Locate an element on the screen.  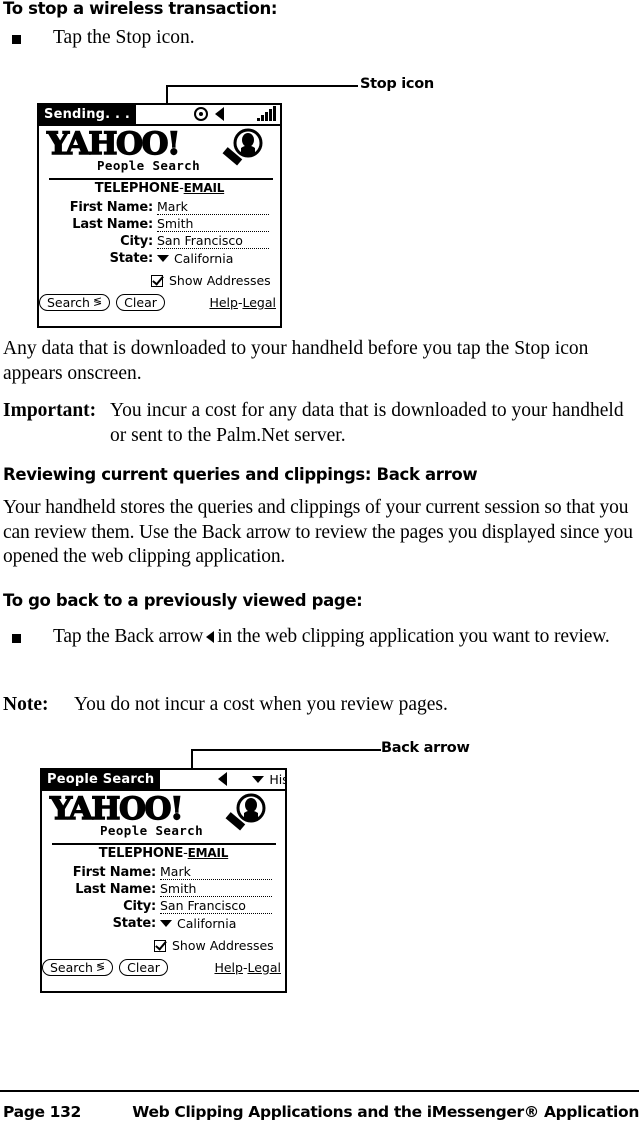
heading-go-back: To go back to a previously viewed page: is located at coordinates (183, 600).